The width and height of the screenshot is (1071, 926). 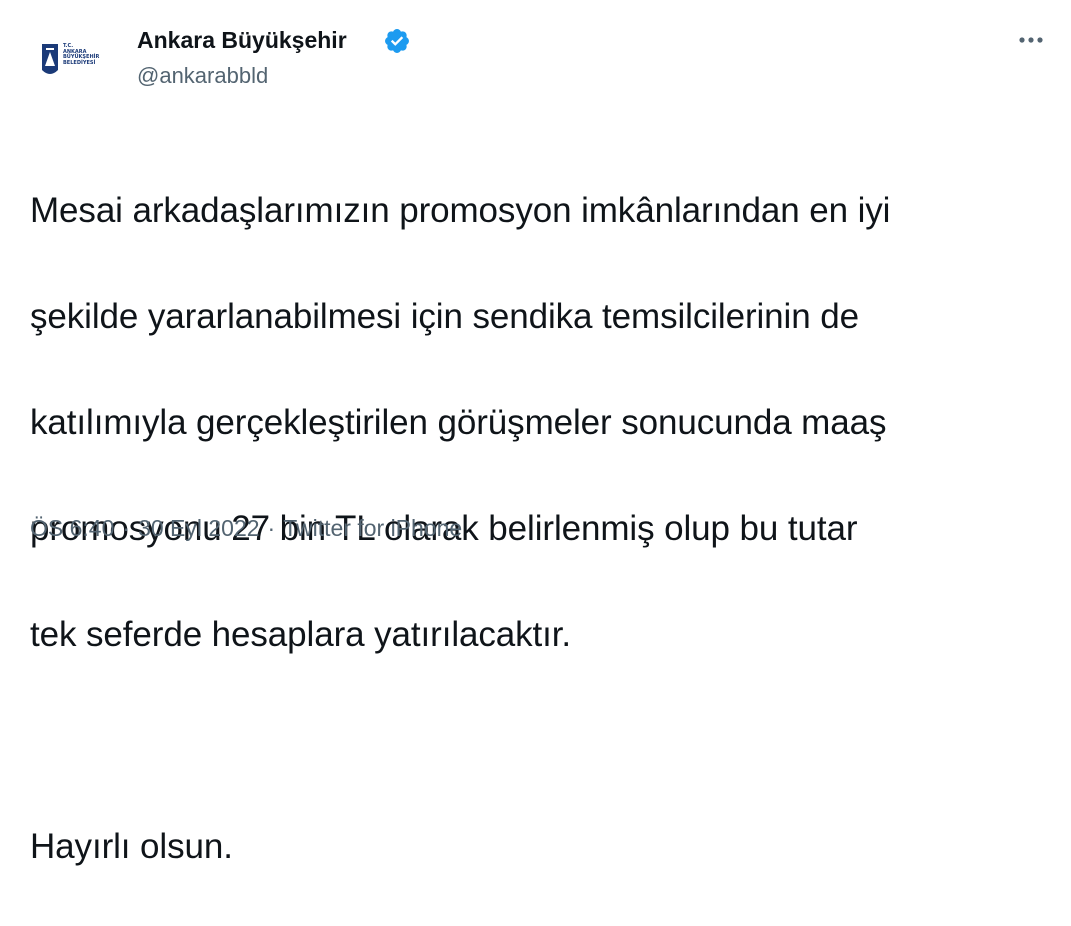 What do you see at coordinates (372, 528) in the screenshot?
I see `tweet-source: Twitter for iPhone` at bounding box center [372, 528].